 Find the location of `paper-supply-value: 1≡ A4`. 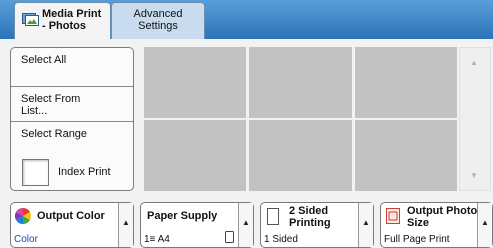

paper-supply-value: 1≡ A4 is located at coordinates (157, 239).